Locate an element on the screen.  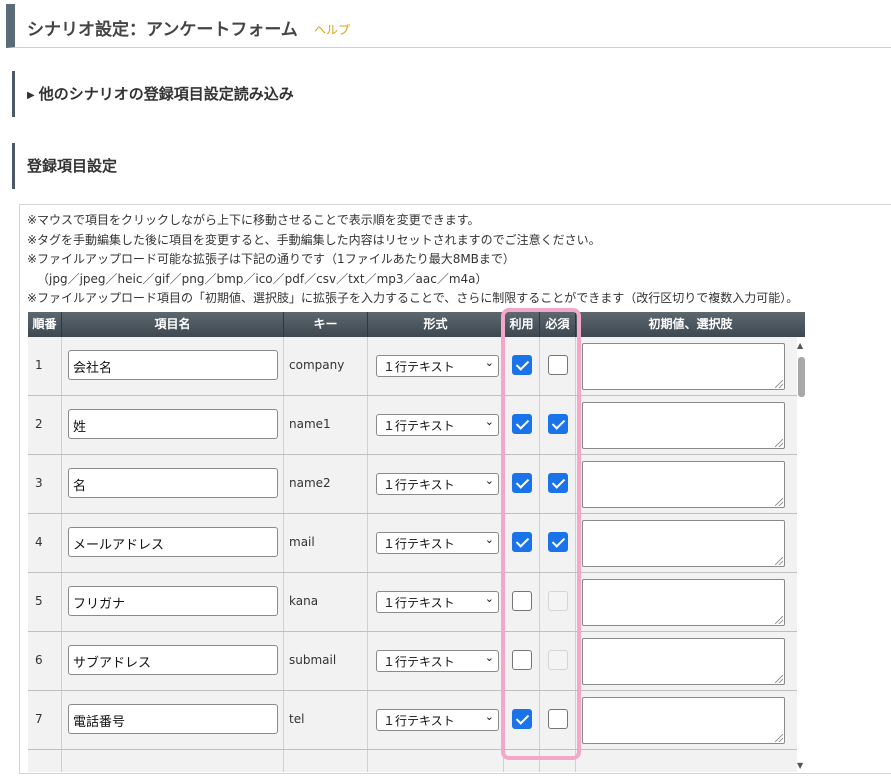
key-cell: name2 is located at coordinates (326, 484).